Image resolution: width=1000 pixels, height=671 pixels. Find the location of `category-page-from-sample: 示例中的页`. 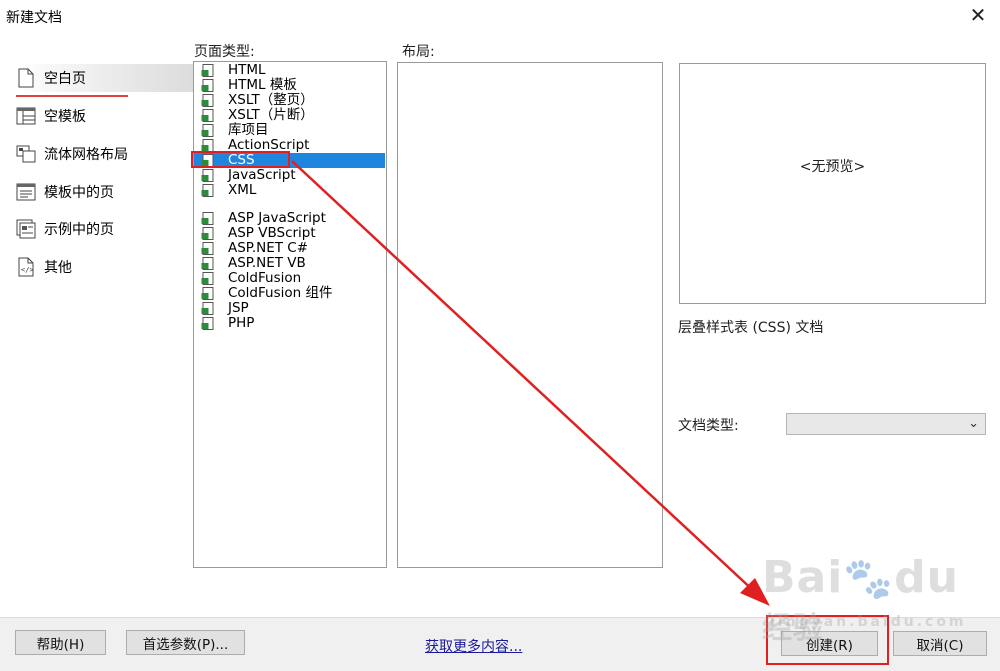

category-page-from-sample: 示例中的页 is located at coordinates (104, 229).